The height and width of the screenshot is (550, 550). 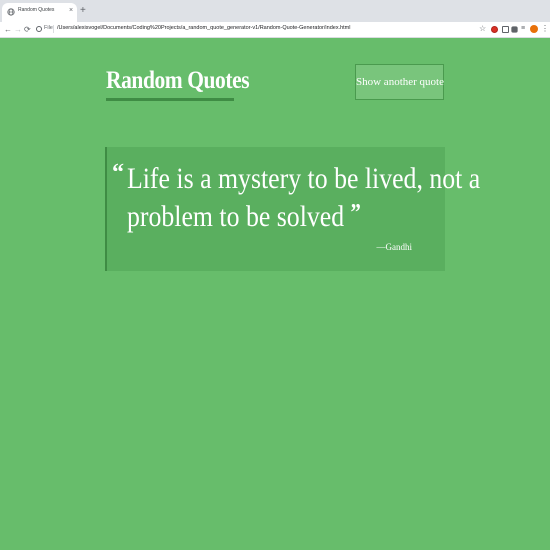 What do you see at coordinates (523, 29) in the screenshot?
I see `extension-list-icon: ≡` at bounding box center [523, 29].